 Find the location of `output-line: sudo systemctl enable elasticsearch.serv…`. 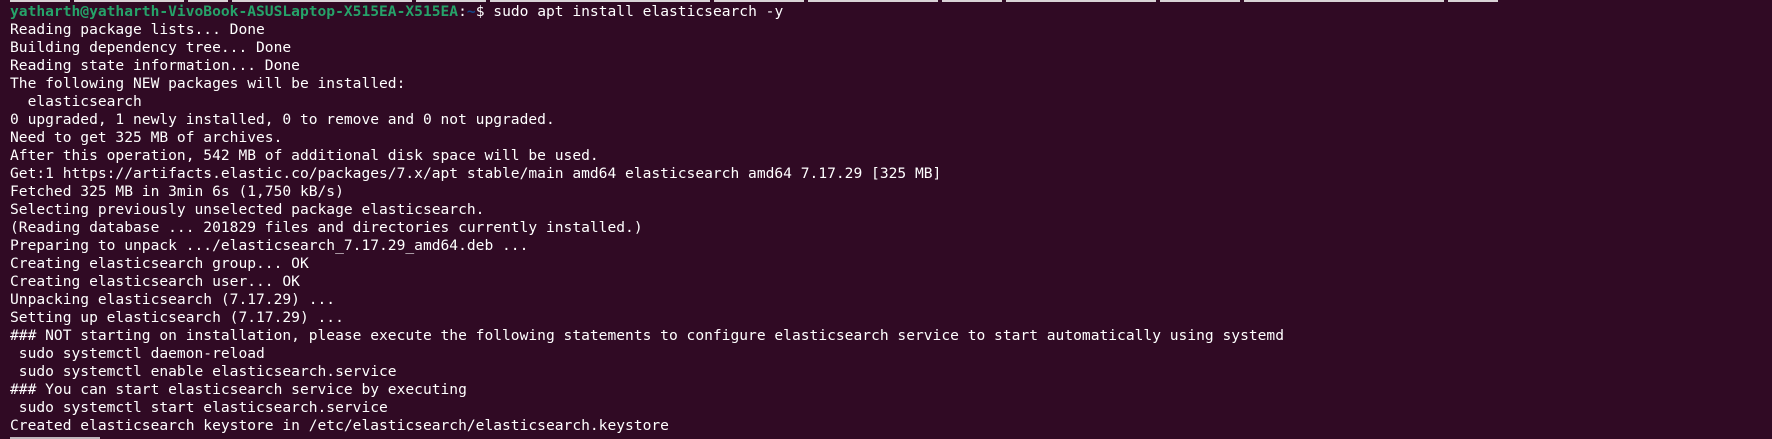

output-line: sudo systemctl enable elasticsearch.serv… is located at coordinates (203, 371).